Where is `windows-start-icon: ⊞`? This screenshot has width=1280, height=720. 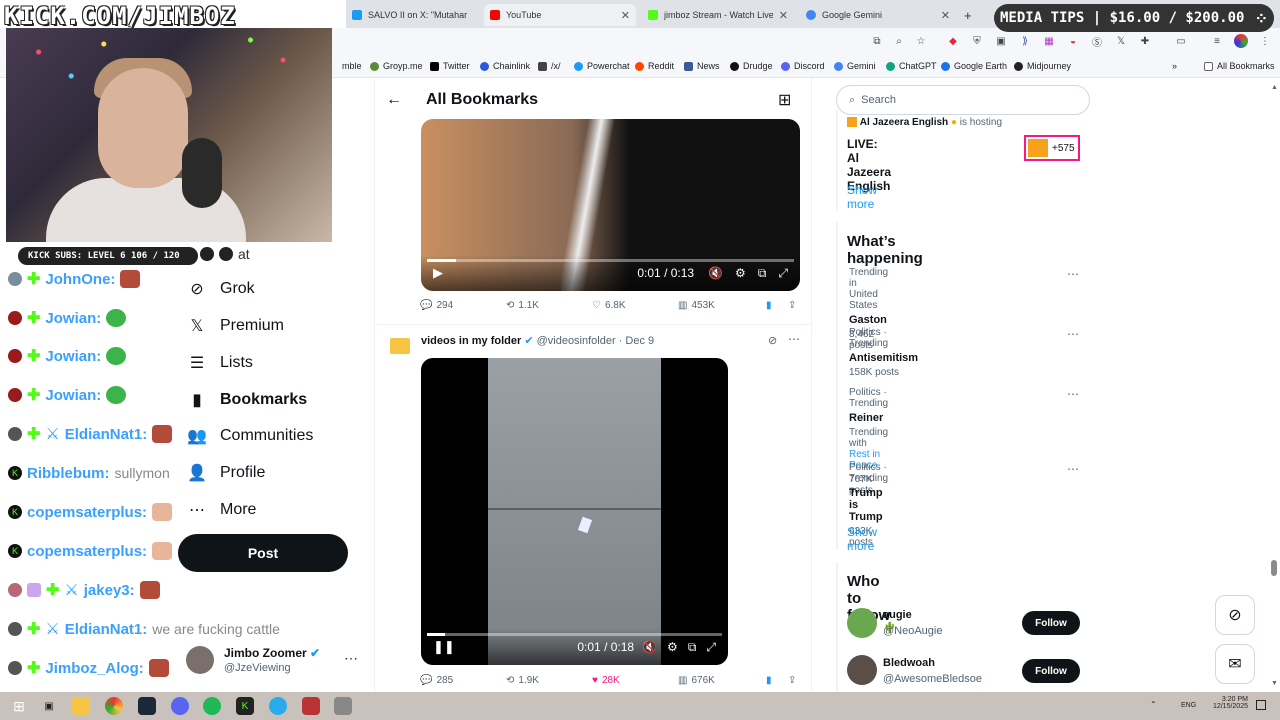 windows-start-icon: ⊞ is located at coordinates (19, 706).